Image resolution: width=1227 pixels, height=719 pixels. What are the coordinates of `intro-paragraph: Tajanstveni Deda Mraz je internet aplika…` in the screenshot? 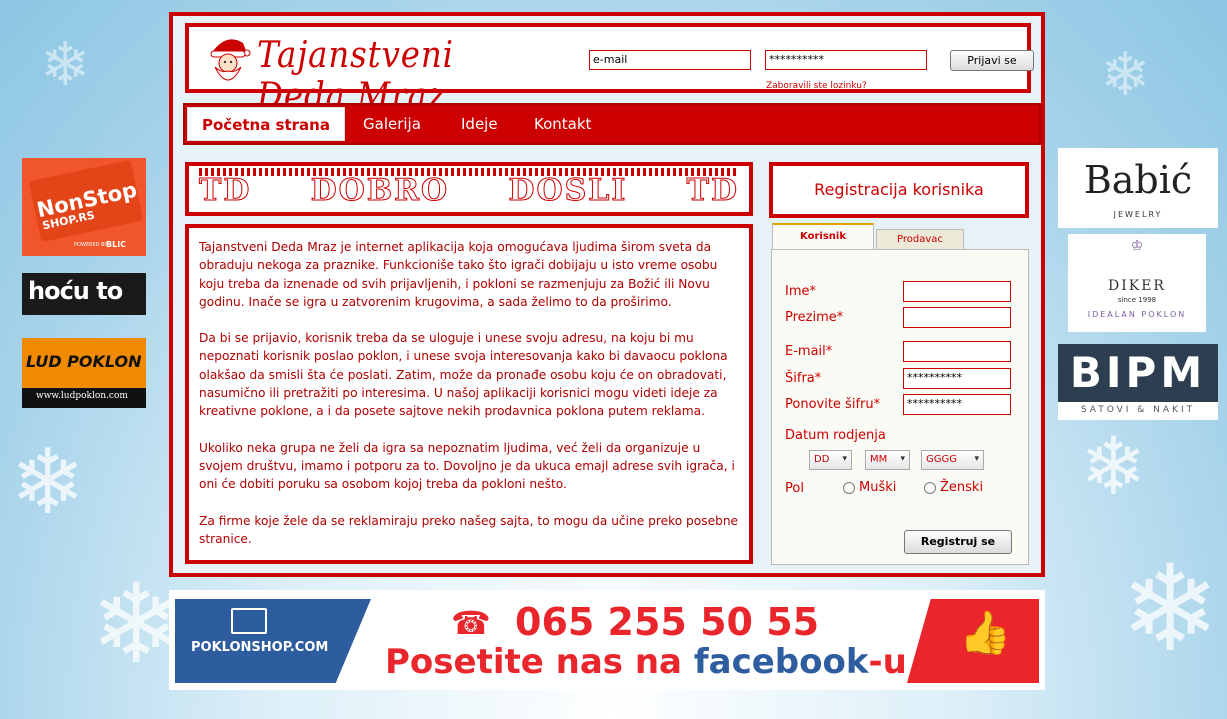 It's located at (458, 274).